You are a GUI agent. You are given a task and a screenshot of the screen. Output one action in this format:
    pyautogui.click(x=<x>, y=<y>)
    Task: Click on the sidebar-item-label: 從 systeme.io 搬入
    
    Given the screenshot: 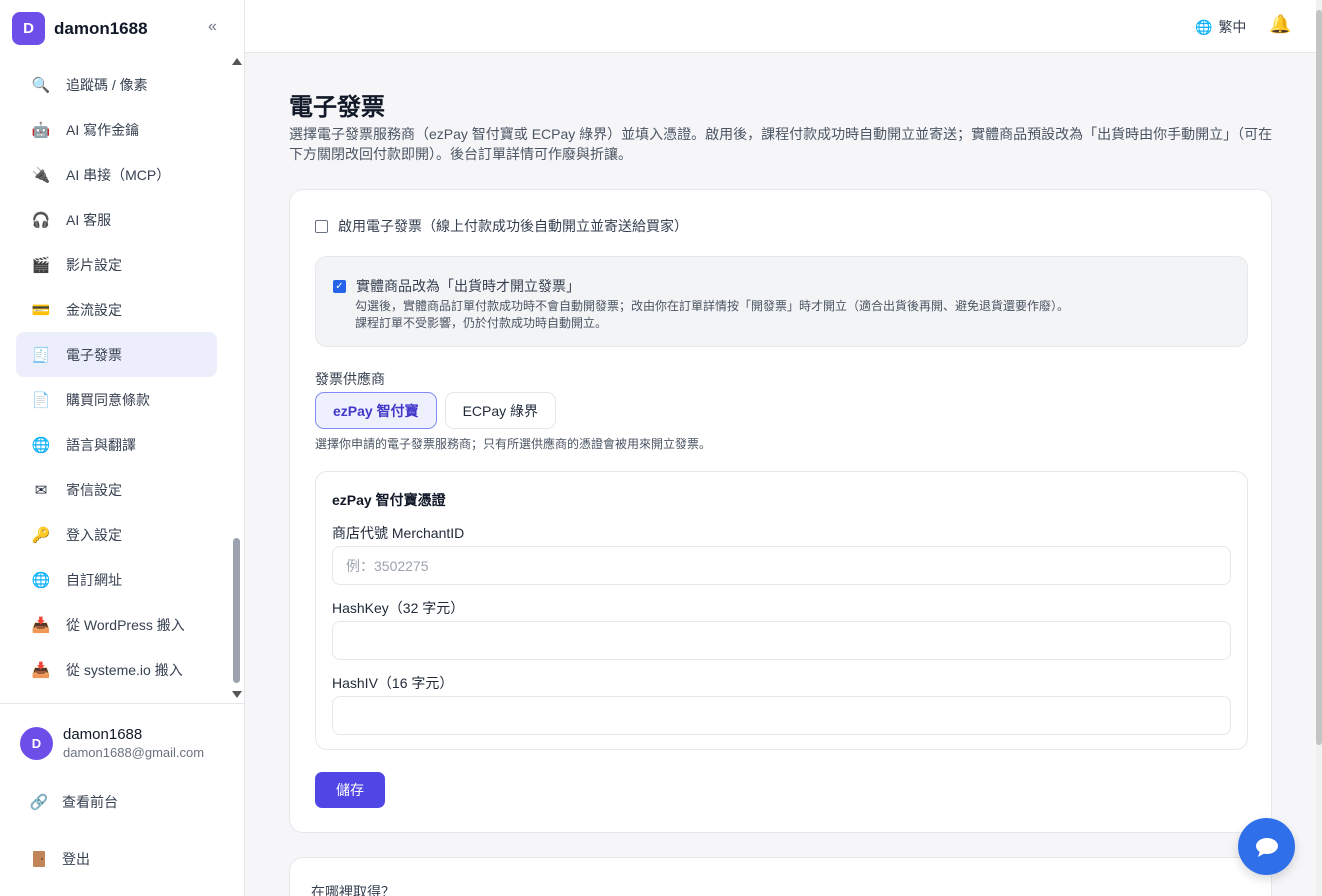 What is the action you would take?
    pyautogui.click(x=124, y=669)
    